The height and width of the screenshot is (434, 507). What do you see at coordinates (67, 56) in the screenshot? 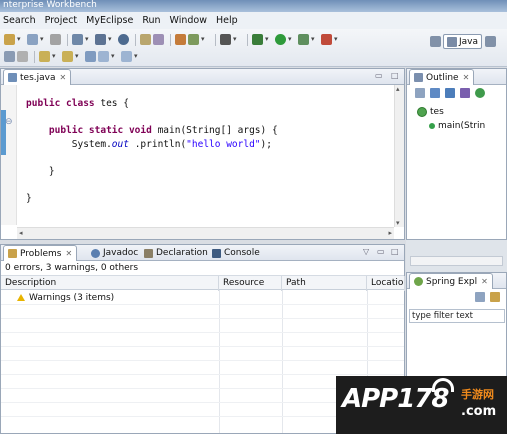
I see `previous-annotation-icon` at bounding box center [67, 56].